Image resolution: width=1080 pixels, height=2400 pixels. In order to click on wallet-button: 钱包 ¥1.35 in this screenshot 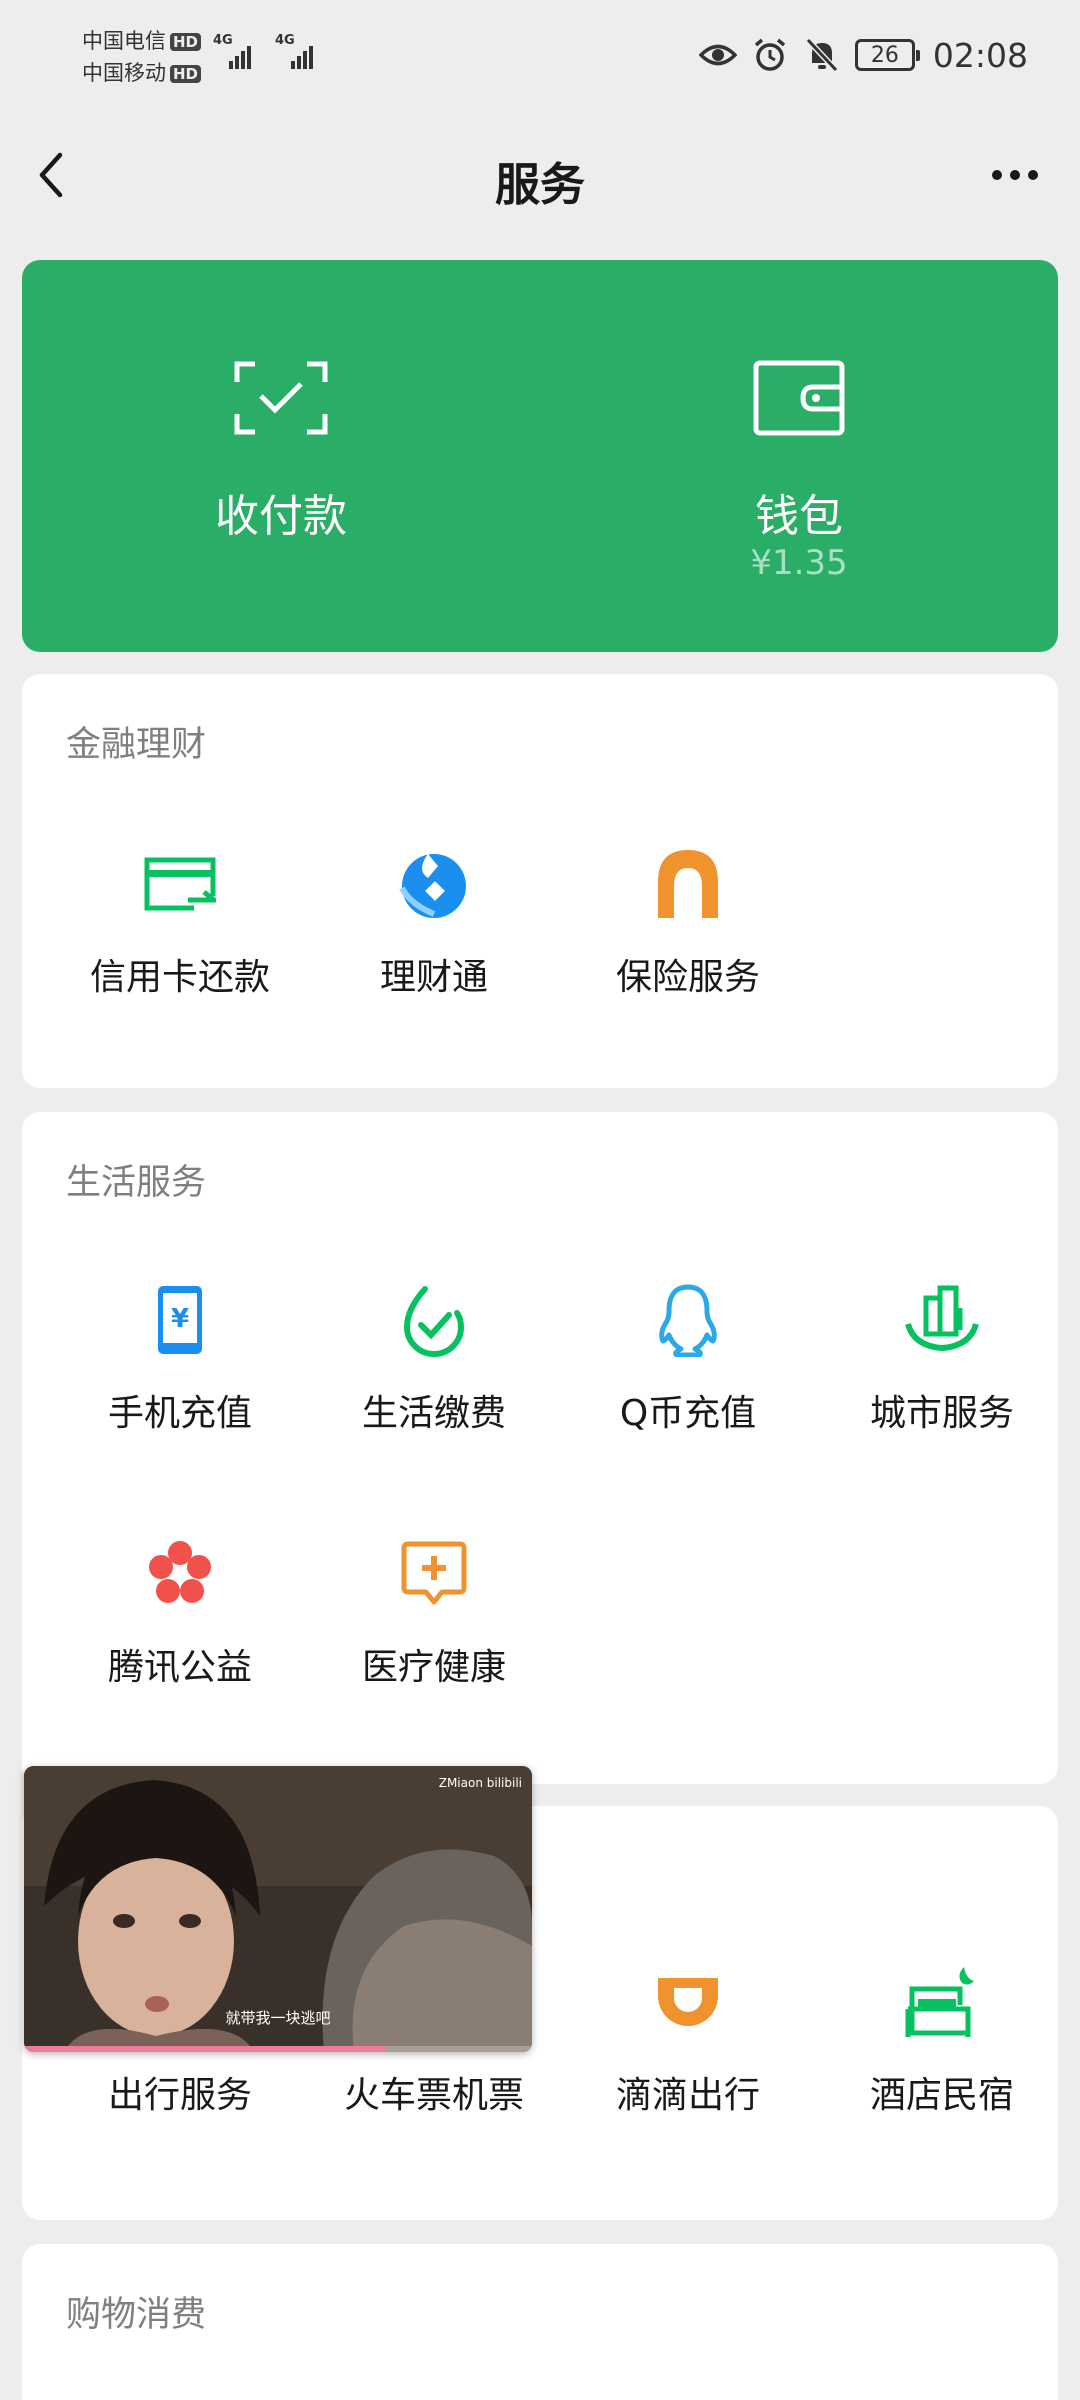, I will do `click(799, 456)`.